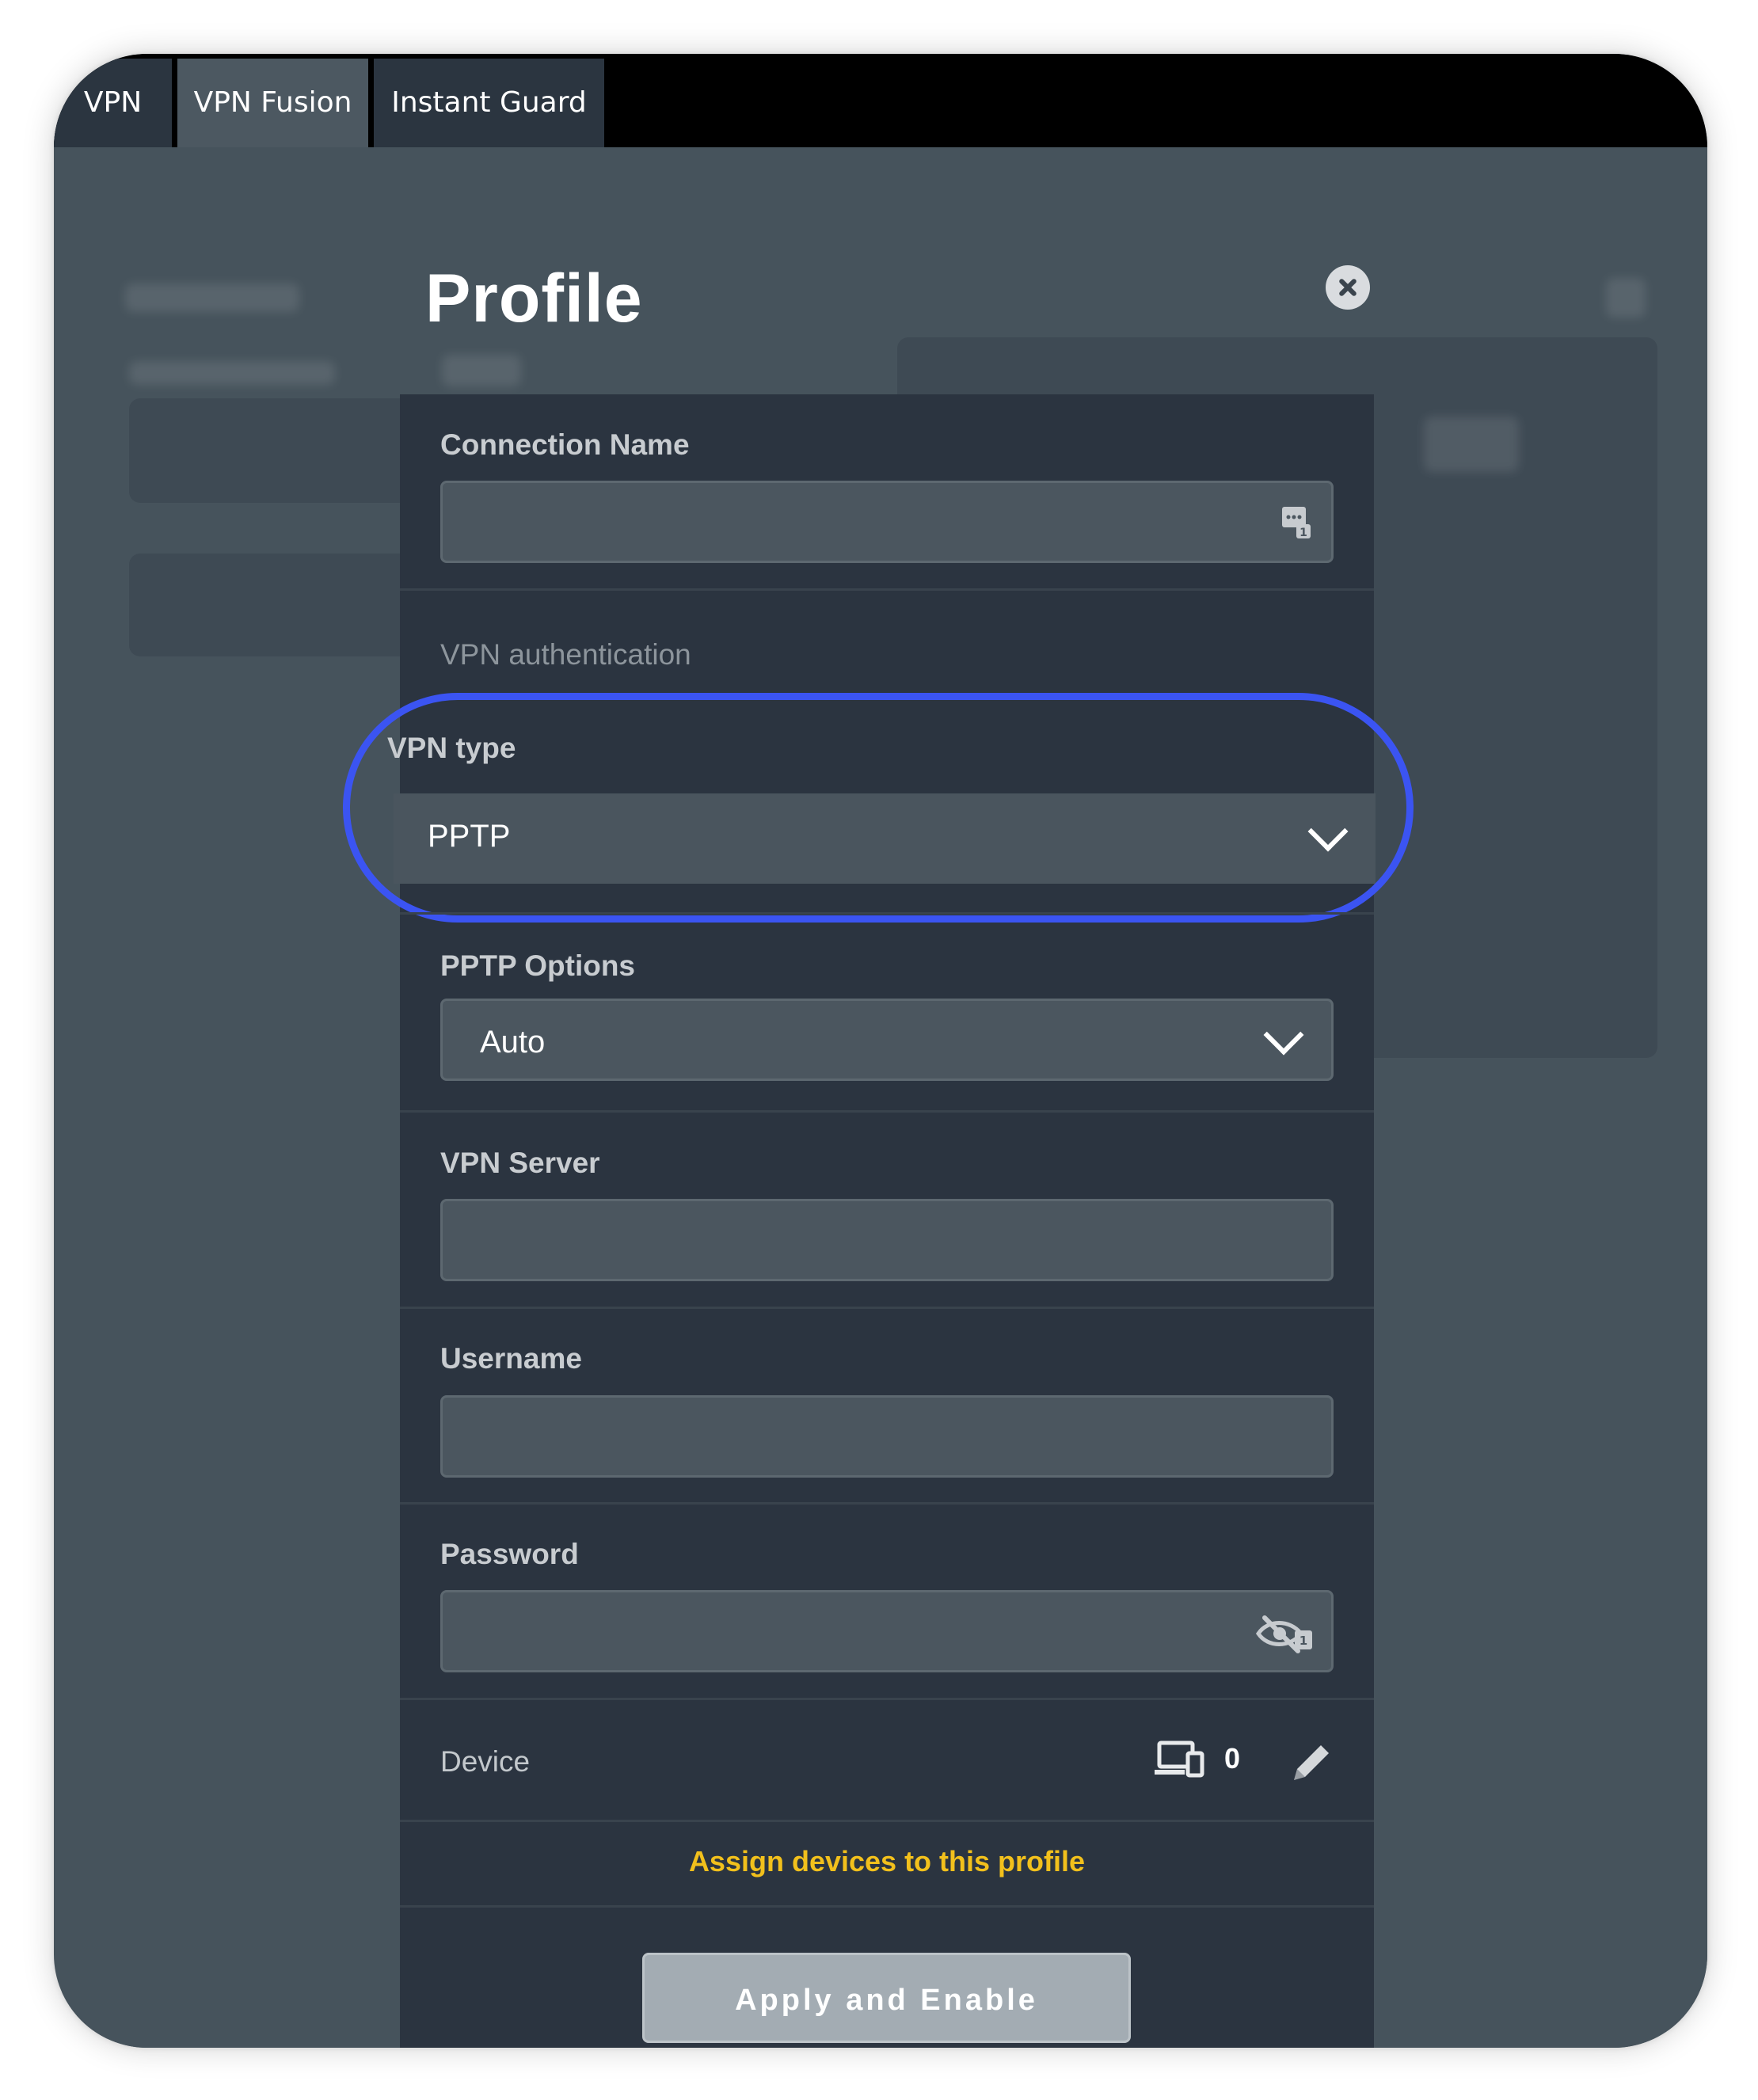 The width and height of the screenshot is (1758, 2100). I want to click on chevron-down-icon, so click(1283, 1035).